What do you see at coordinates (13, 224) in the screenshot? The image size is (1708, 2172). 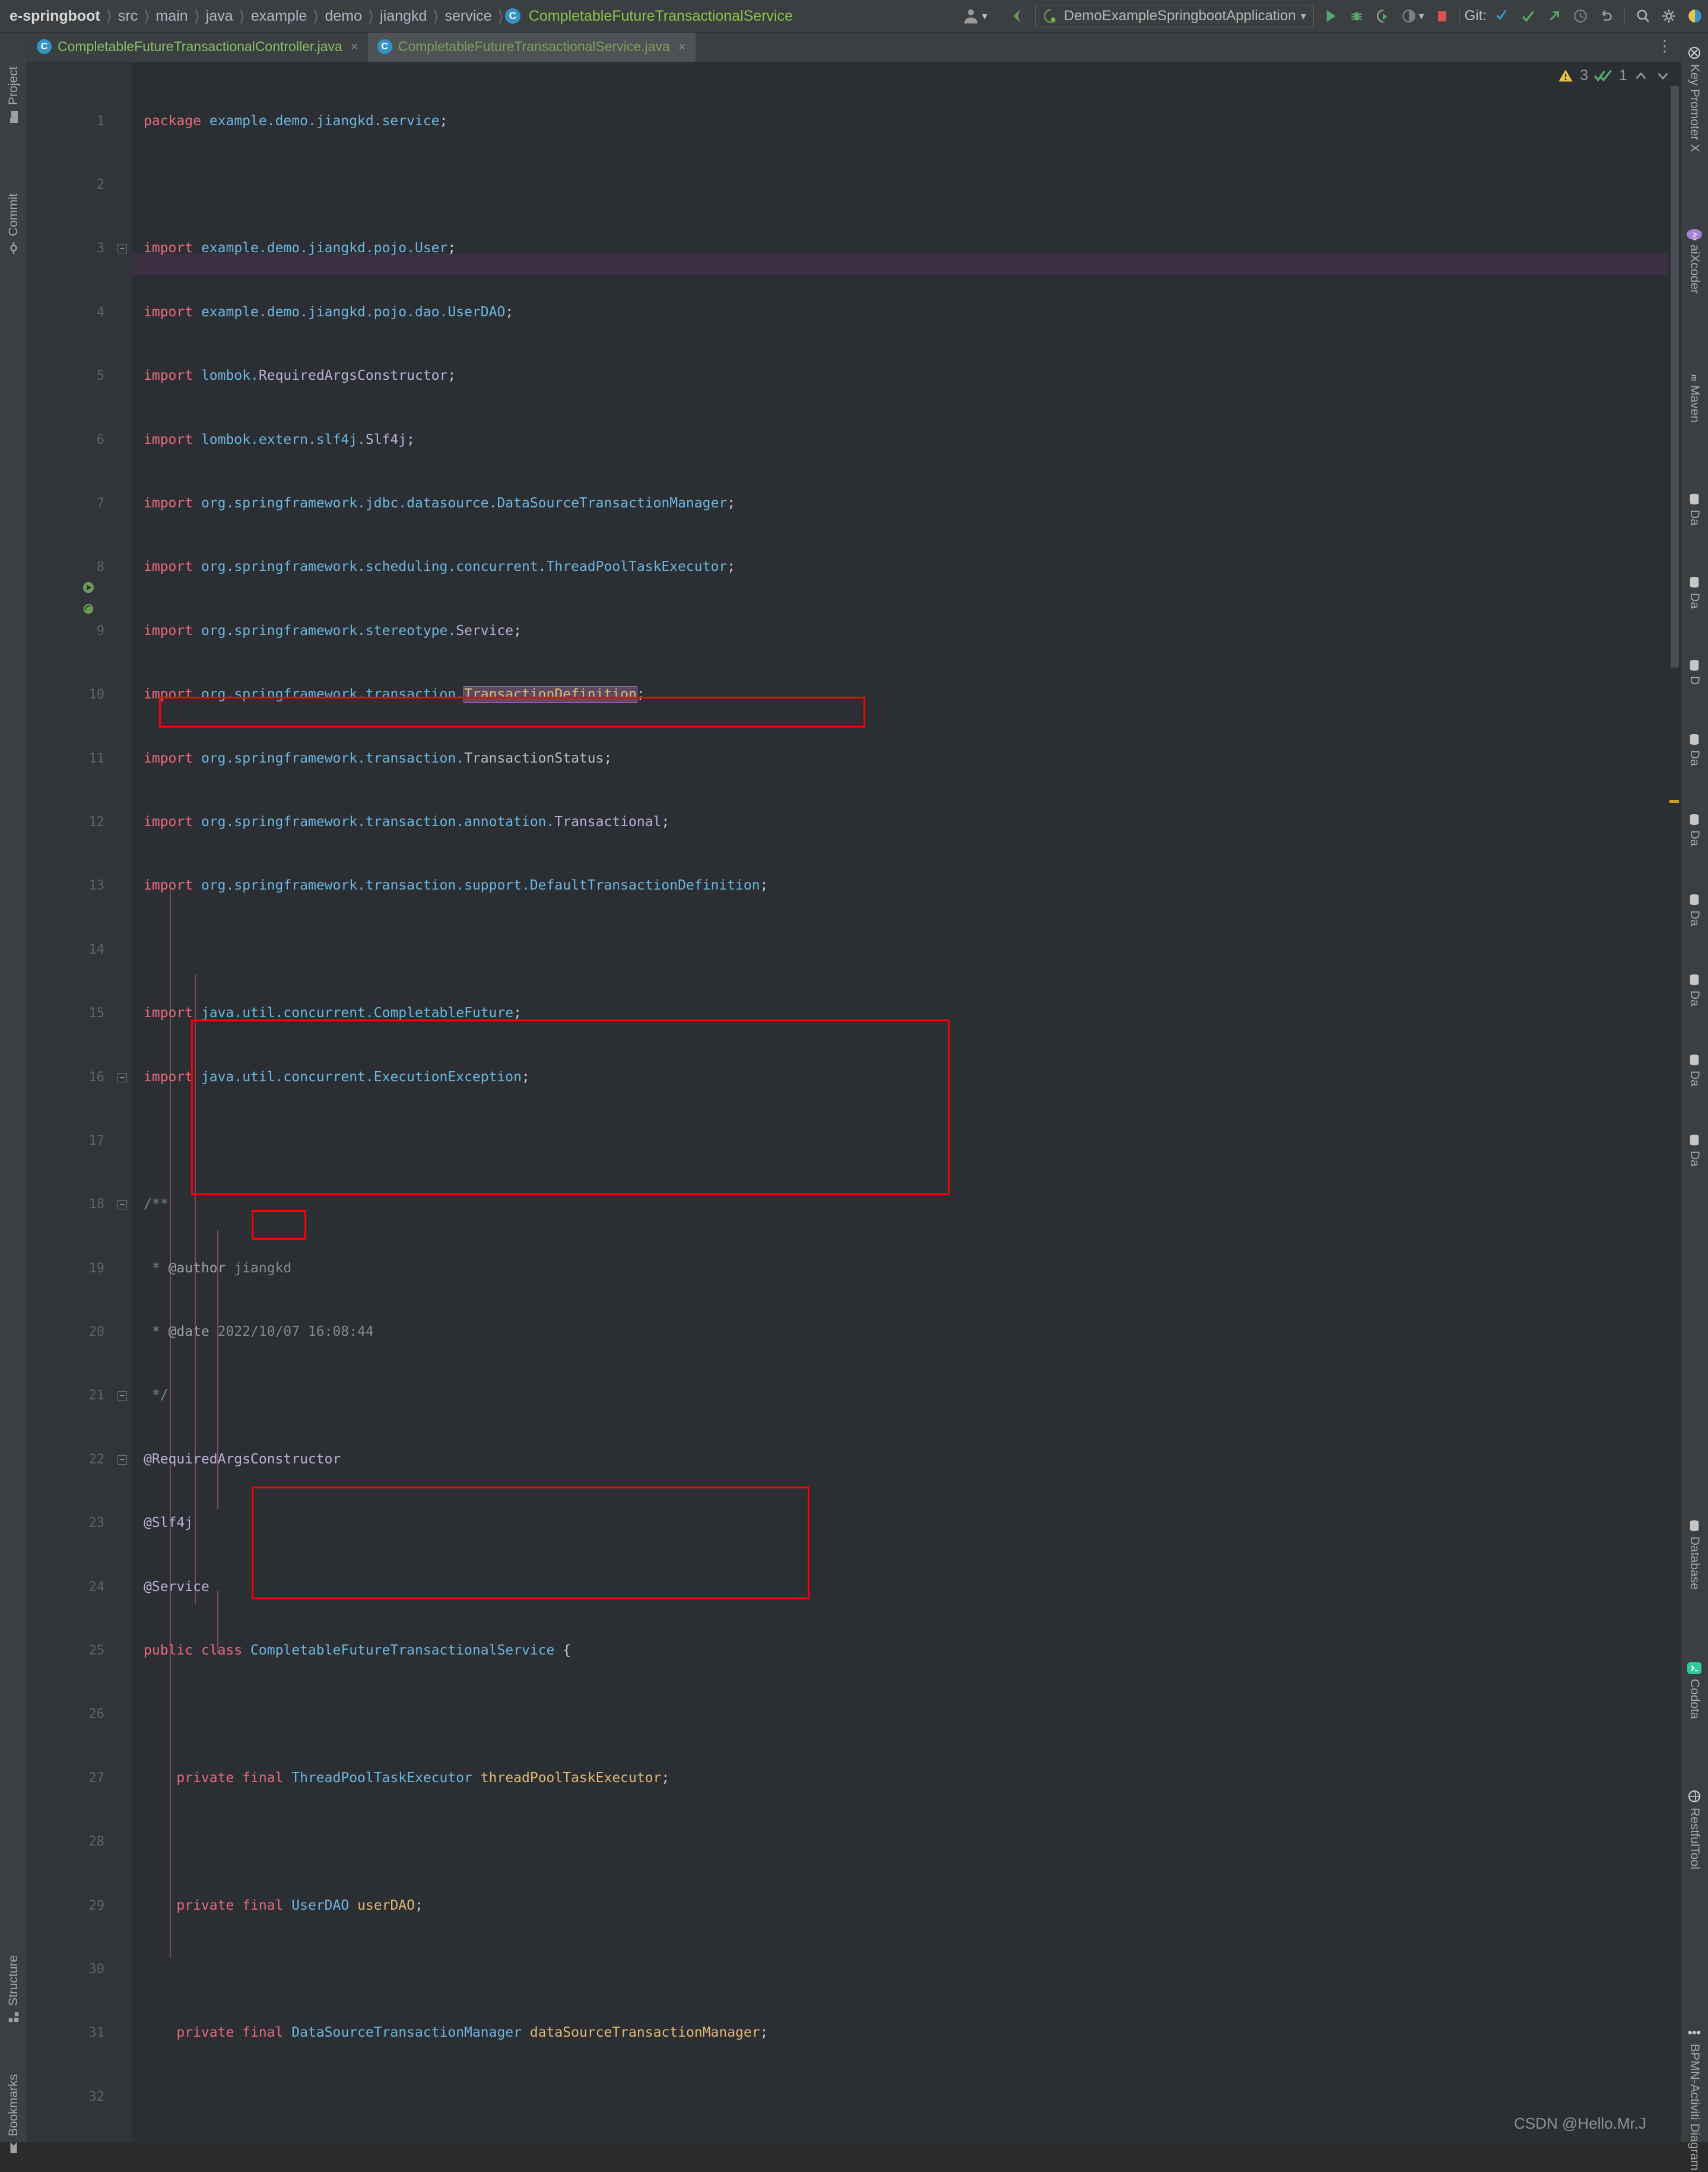 I see `sidebar-item-commit: Commit` at bounding box center [13, 224].